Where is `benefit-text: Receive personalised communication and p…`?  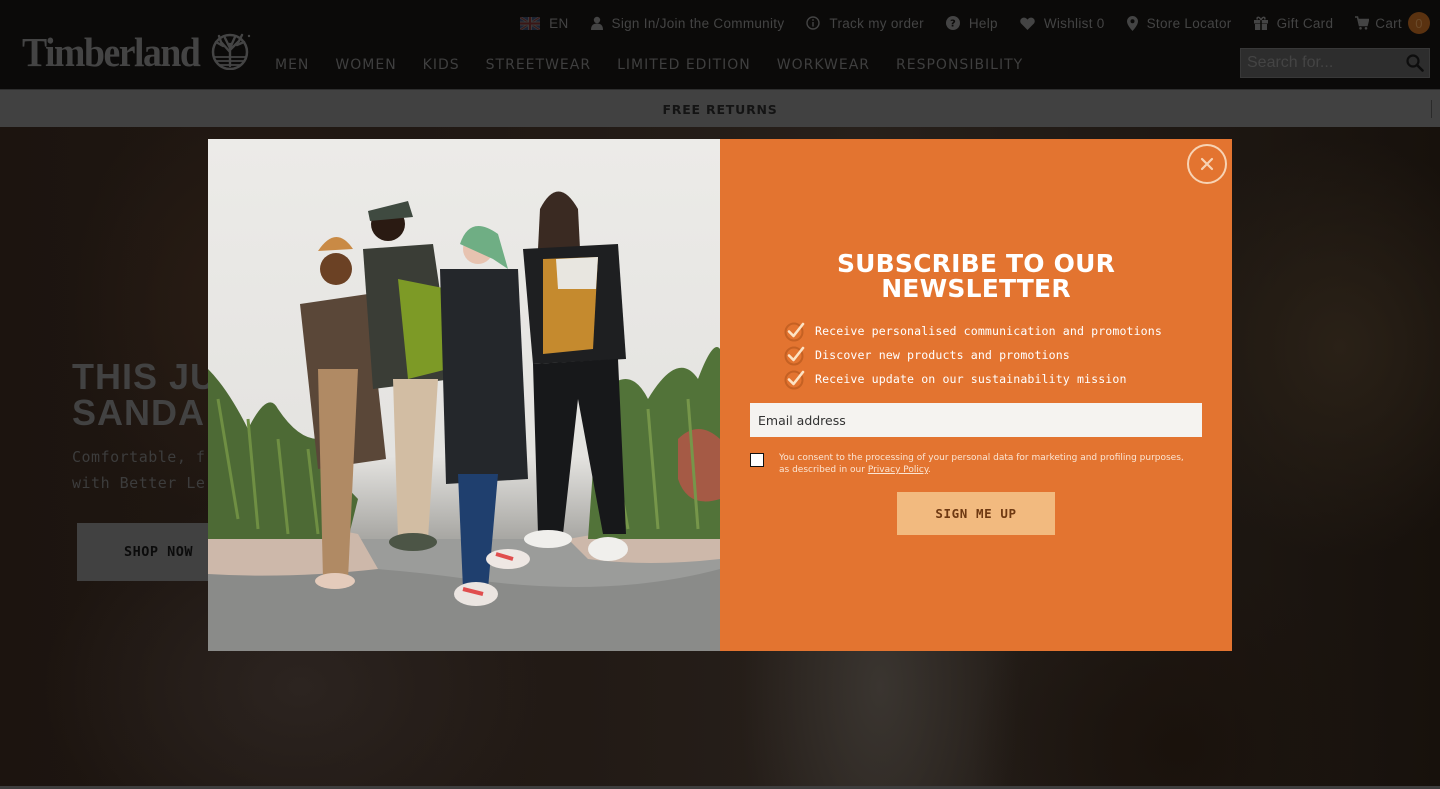 benefit-text: Receive personalised communication and p… is located at coordinates (988, 331).